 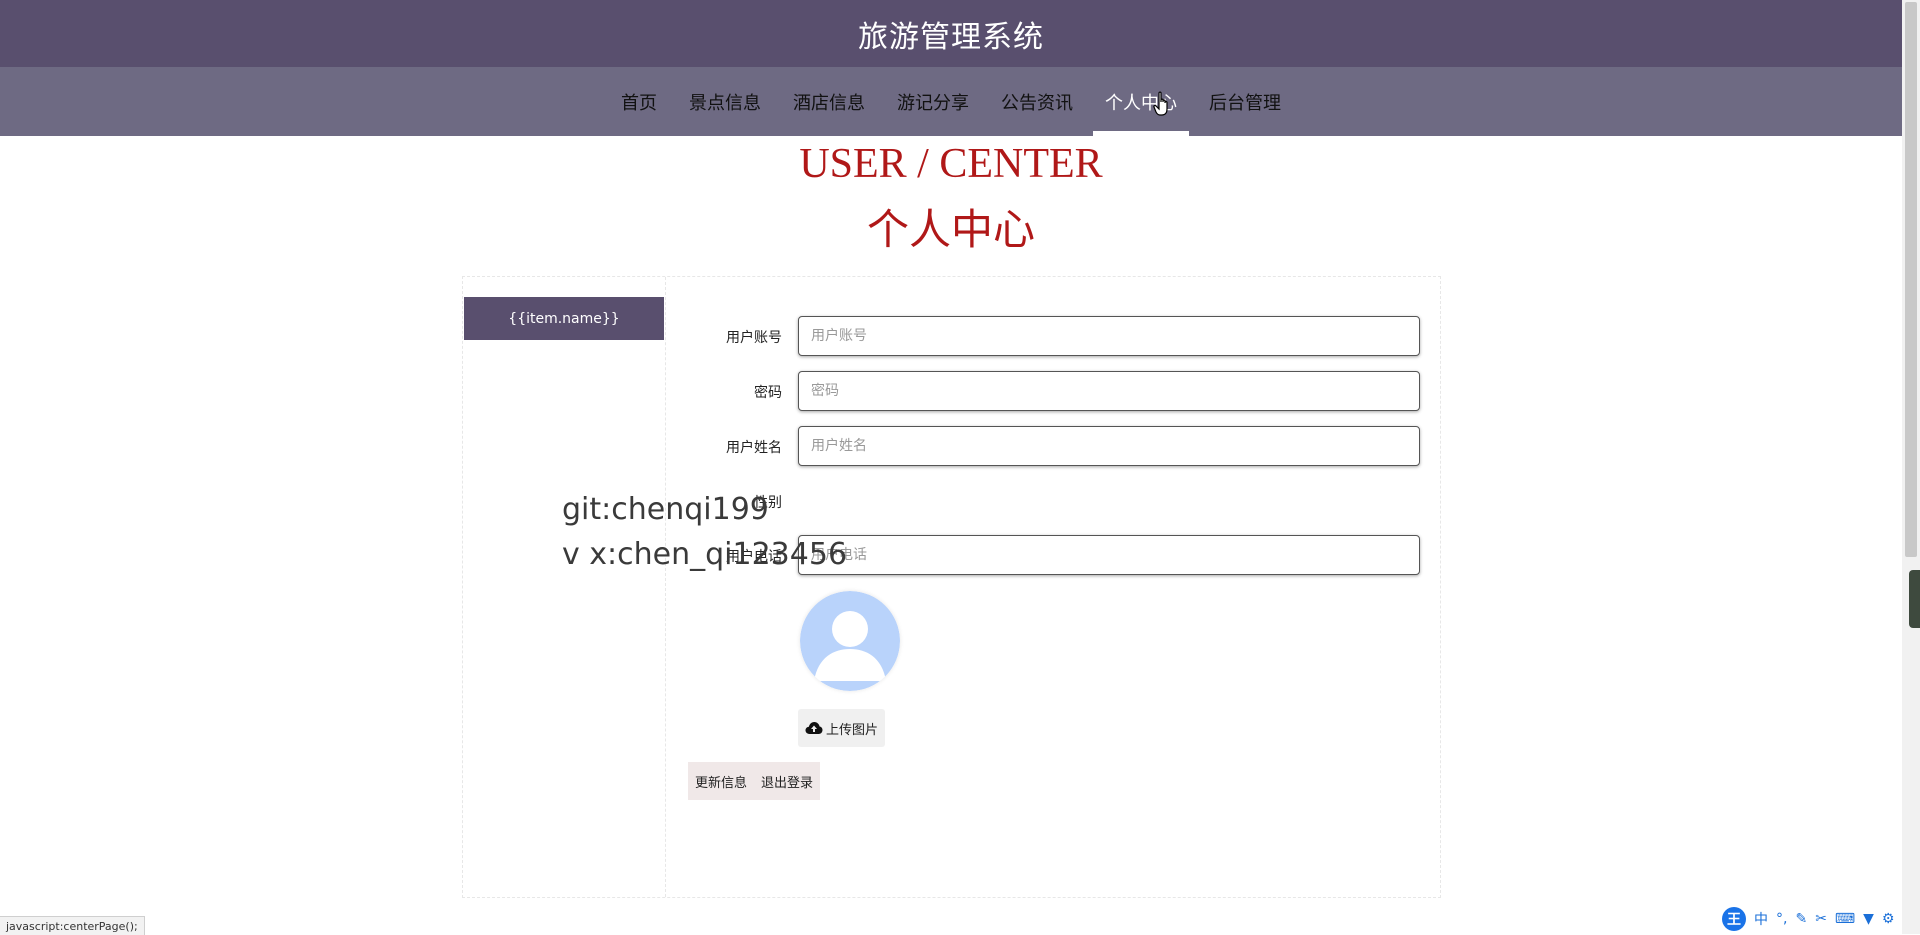 I want to click on scissors-icon: ✂, so click(x=1821, y=919).